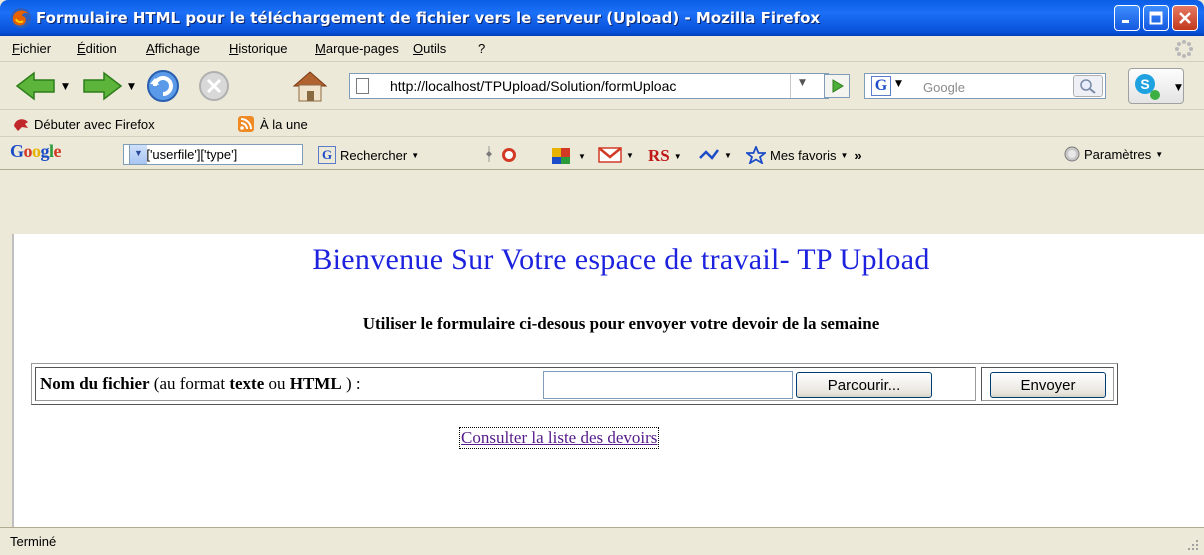 Image resolution: width=1204 pixels, height=555 pixels. I want to click on favorites-button: Mes favoris ▼ », so click(804, 155).